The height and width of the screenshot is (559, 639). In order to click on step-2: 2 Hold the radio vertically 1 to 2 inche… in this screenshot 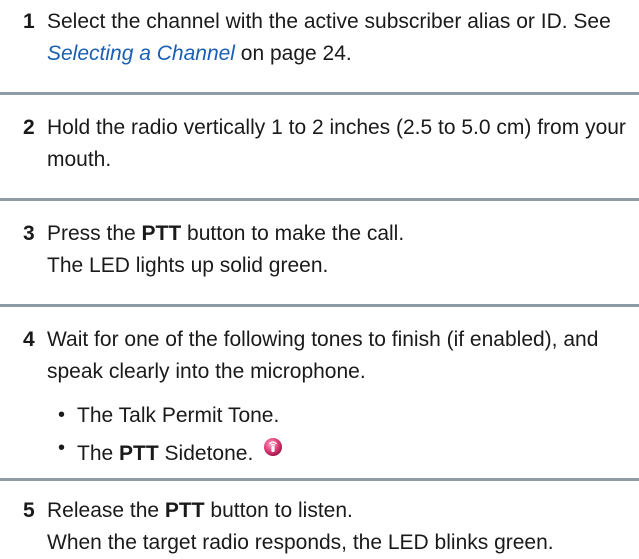, I will do `click(319, 147)`.